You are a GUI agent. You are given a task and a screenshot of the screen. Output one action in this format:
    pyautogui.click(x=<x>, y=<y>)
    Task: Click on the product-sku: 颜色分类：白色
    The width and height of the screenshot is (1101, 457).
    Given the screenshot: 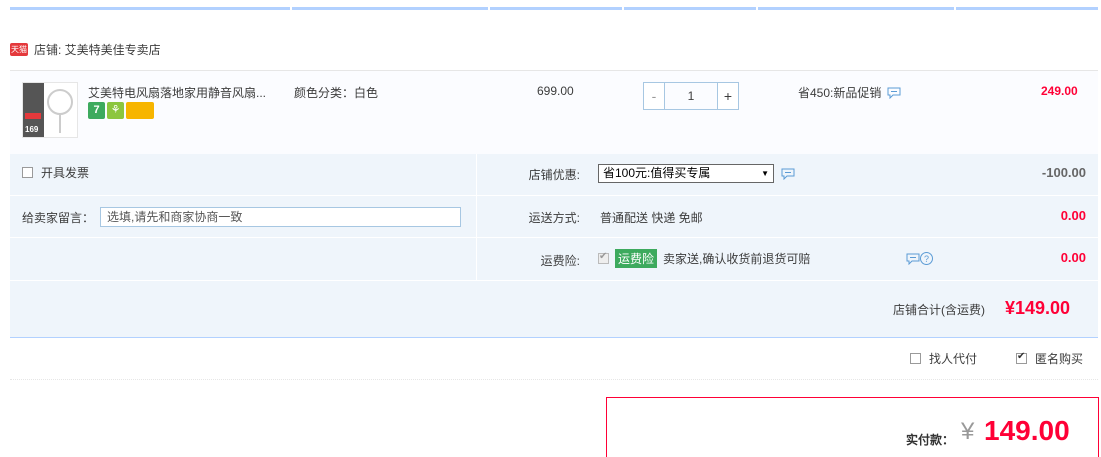 What is the action you would take?
    pyautogui.click(x=336, y=93)
    